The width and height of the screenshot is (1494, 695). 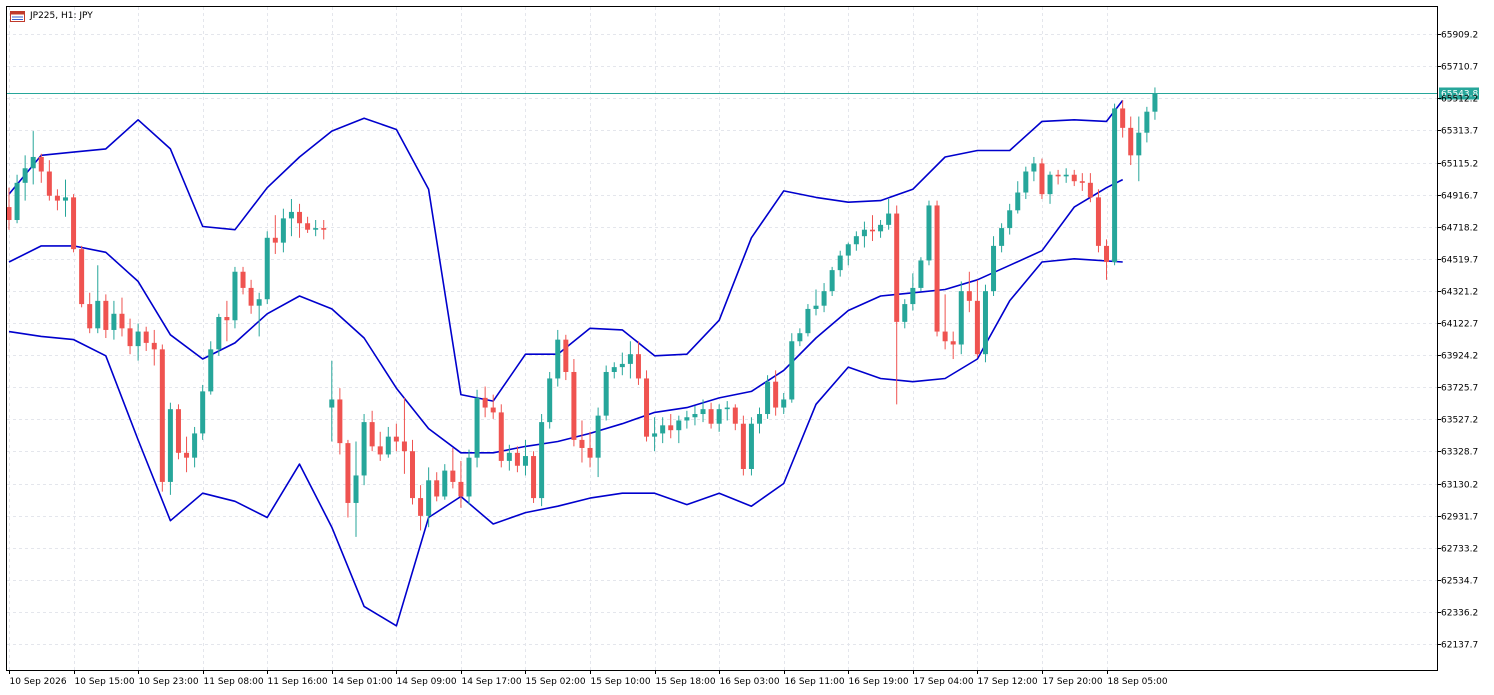 I want to click on chart-title-bar: JP225, H1: JPY, so click(x=51, y=16).